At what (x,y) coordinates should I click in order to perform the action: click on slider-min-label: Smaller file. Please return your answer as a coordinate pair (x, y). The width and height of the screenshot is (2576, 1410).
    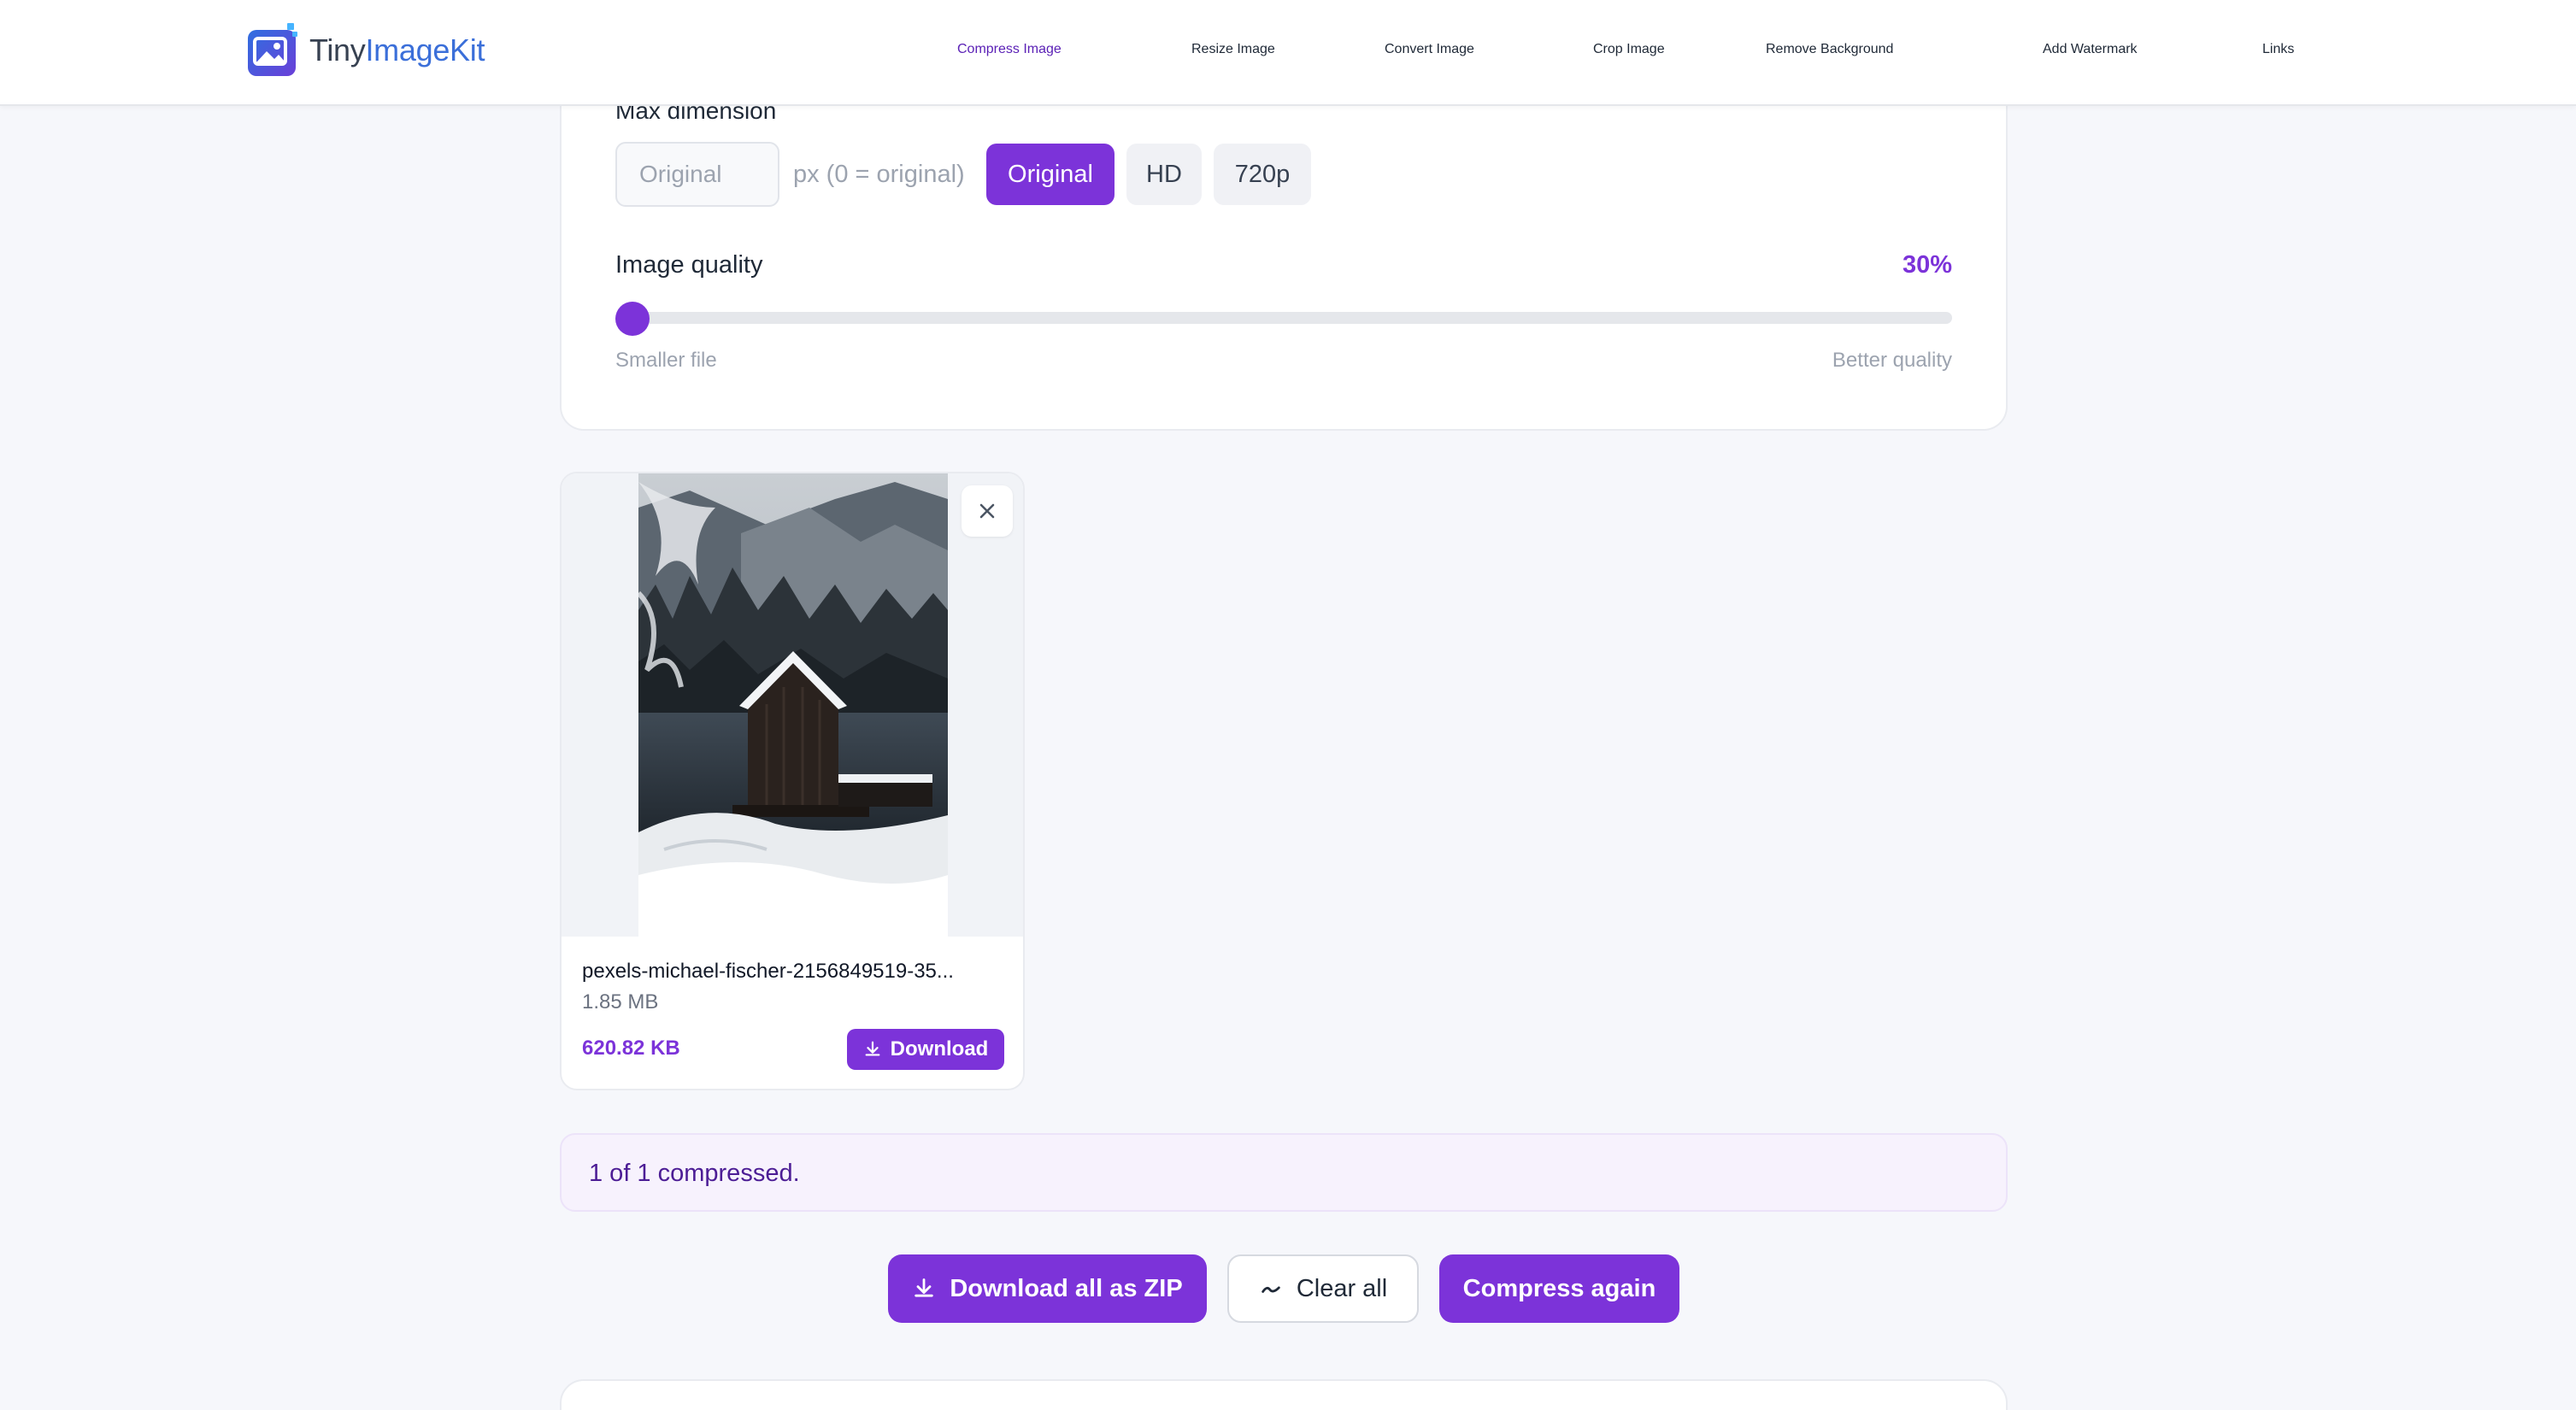
    Looking at the image, I should click on (666, 360).